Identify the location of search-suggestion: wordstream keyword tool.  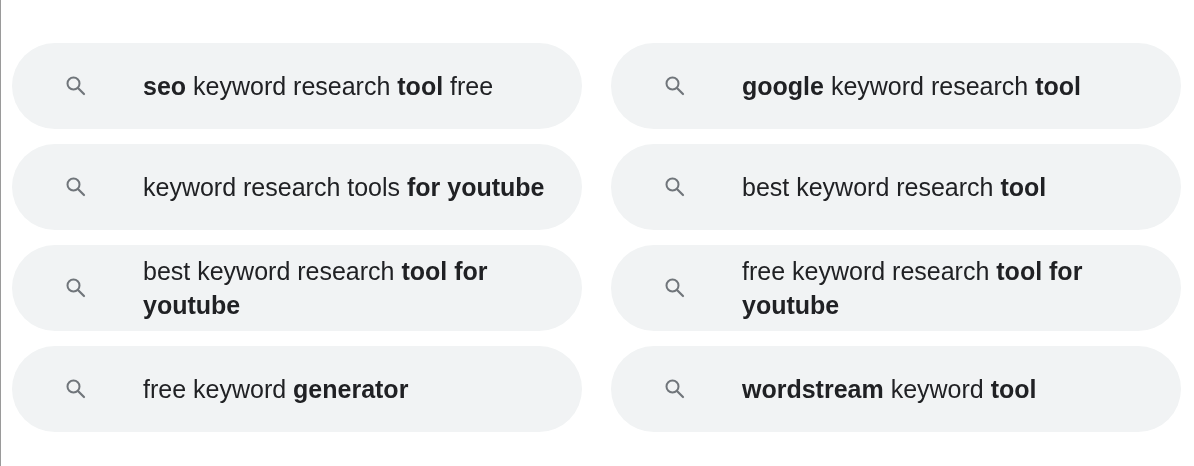
(896, 389).